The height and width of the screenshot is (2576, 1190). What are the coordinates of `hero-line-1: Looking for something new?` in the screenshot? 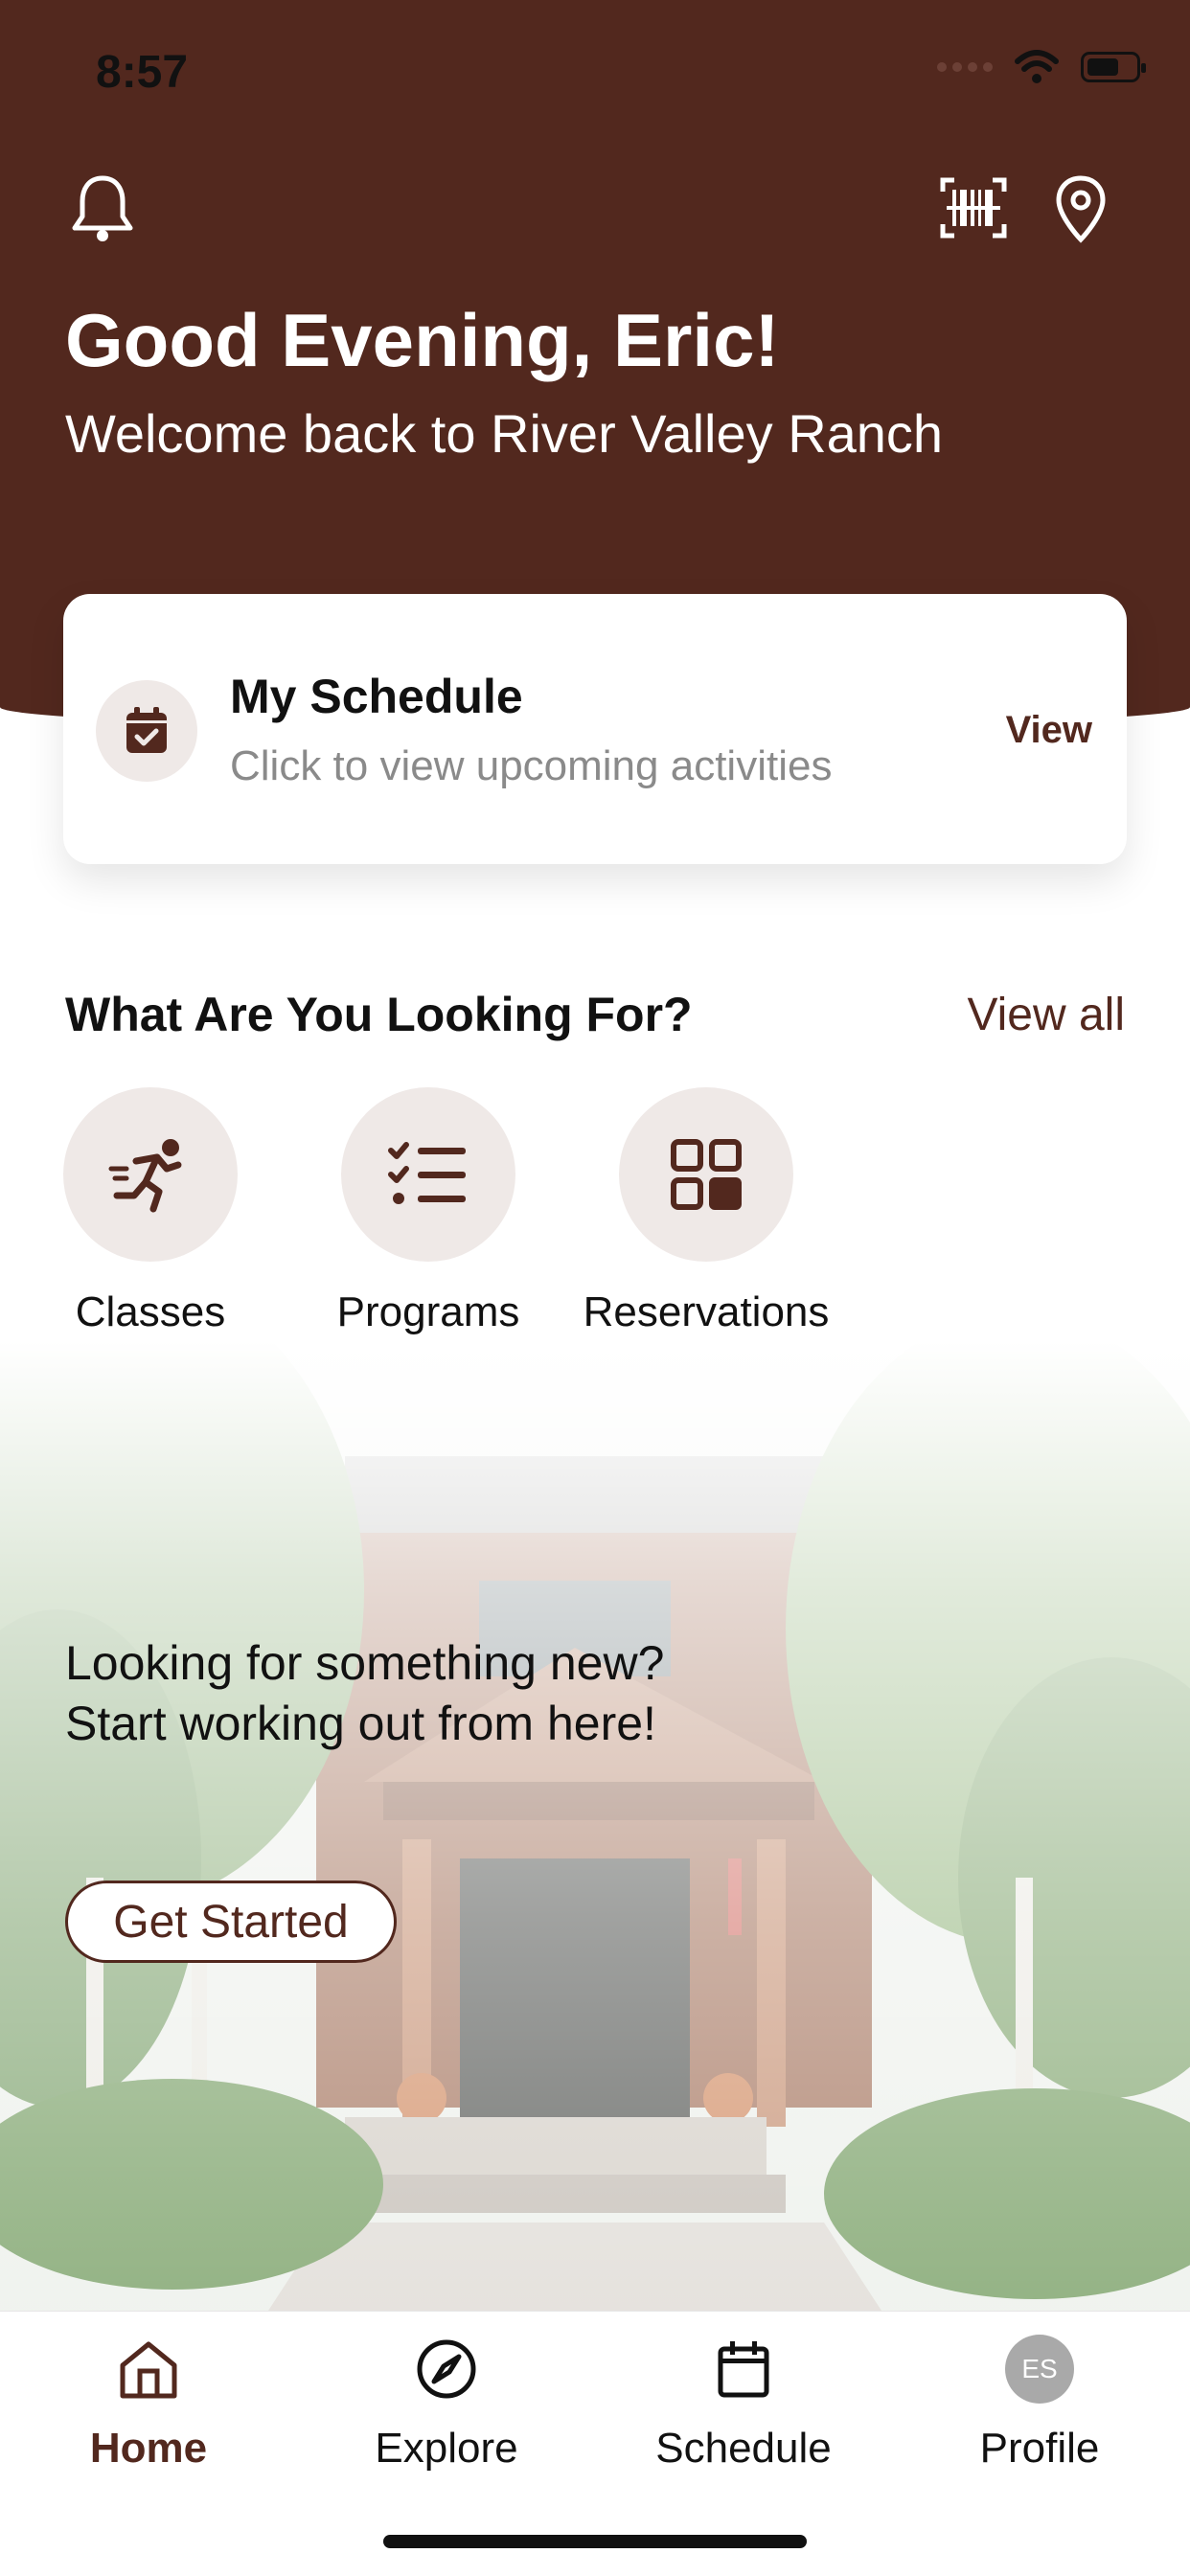 It's located at (365, 1663).